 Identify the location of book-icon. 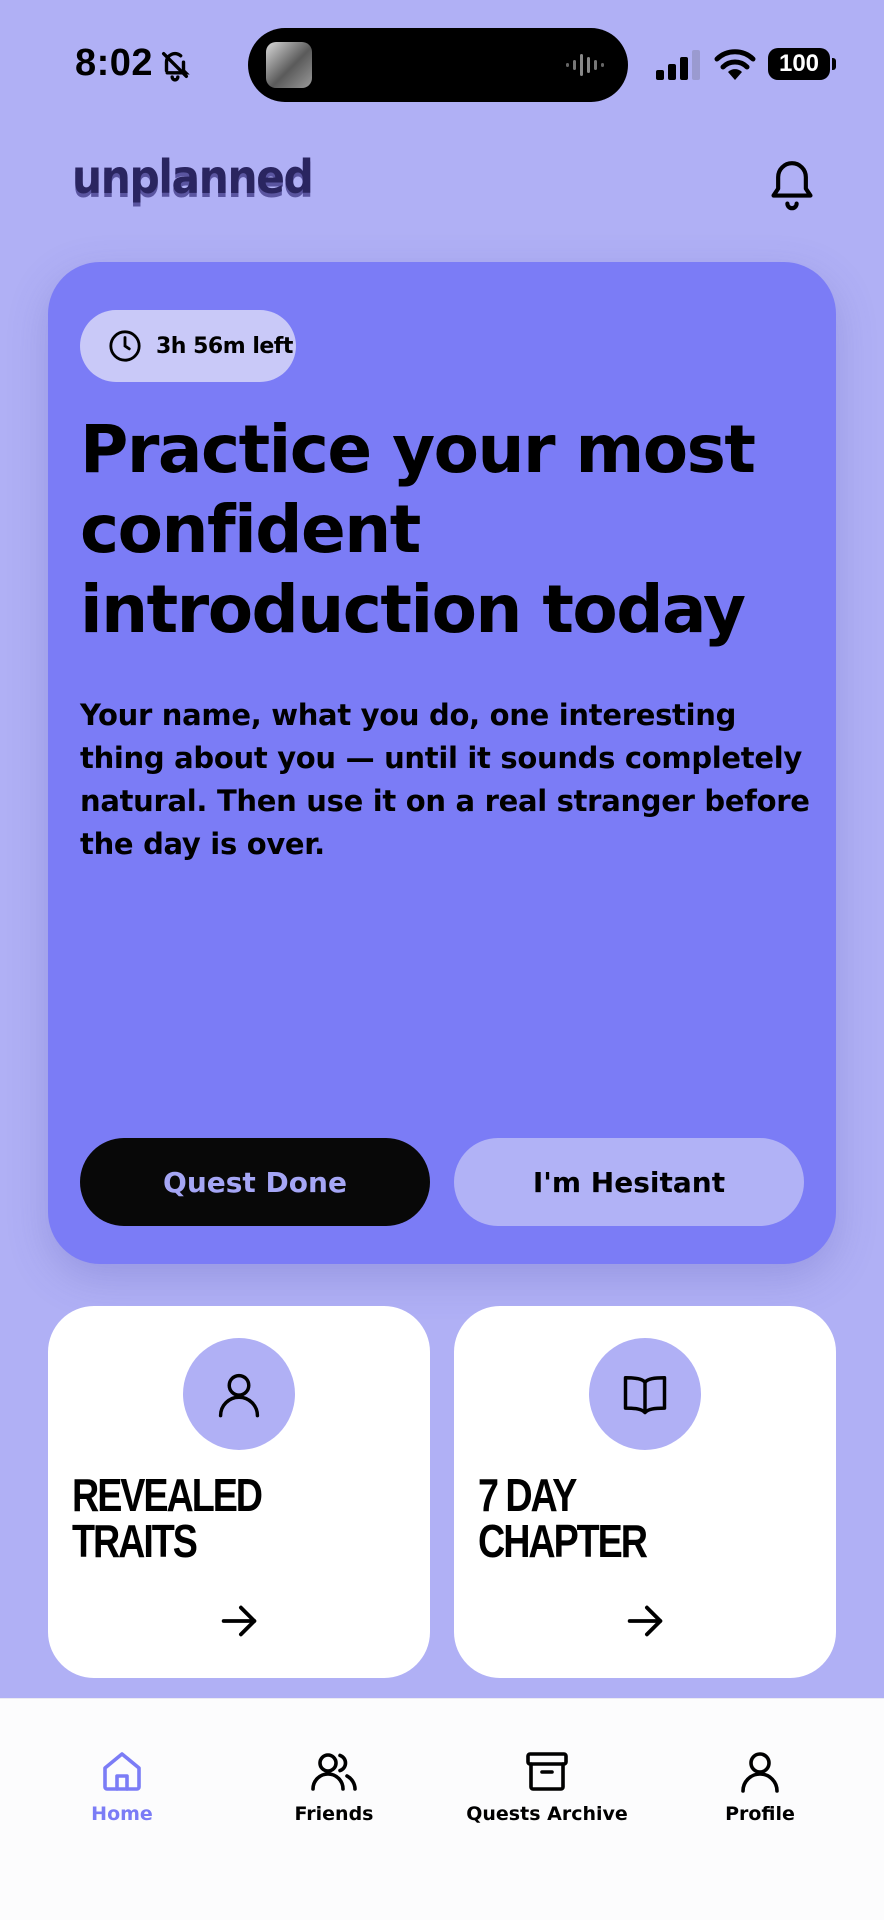
(645, 1395).